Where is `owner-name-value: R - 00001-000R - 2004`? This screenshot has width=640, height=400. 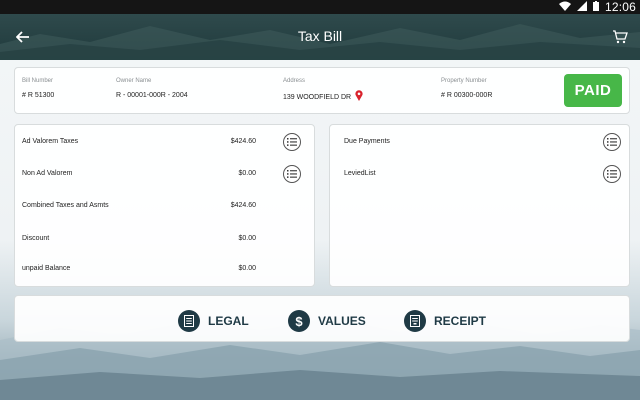
owner-name-value: R - 00001-000R - 2004 is located at coordinates (152, 95).